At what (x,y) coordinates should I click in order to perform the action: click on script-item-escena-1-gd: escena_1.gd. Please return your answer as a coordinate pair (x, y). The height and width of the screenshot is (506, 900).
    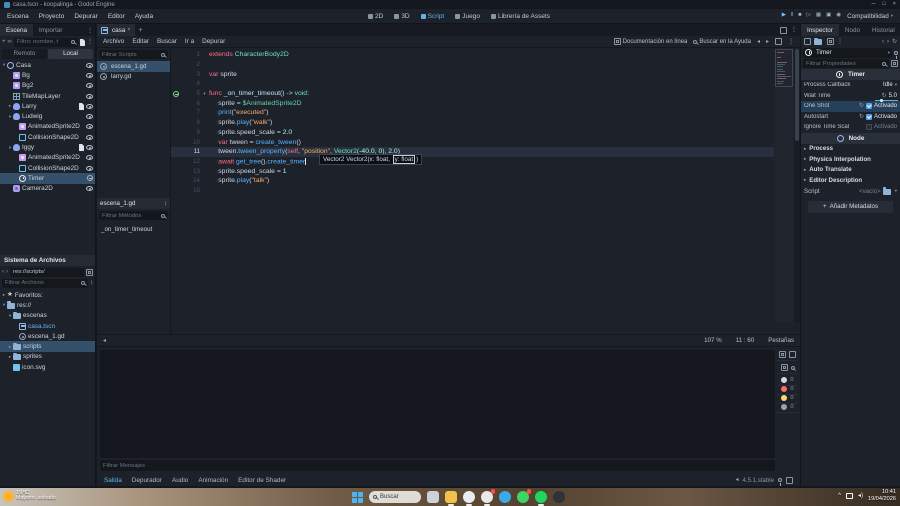
    Looking at the image, I should click on (133, 66).